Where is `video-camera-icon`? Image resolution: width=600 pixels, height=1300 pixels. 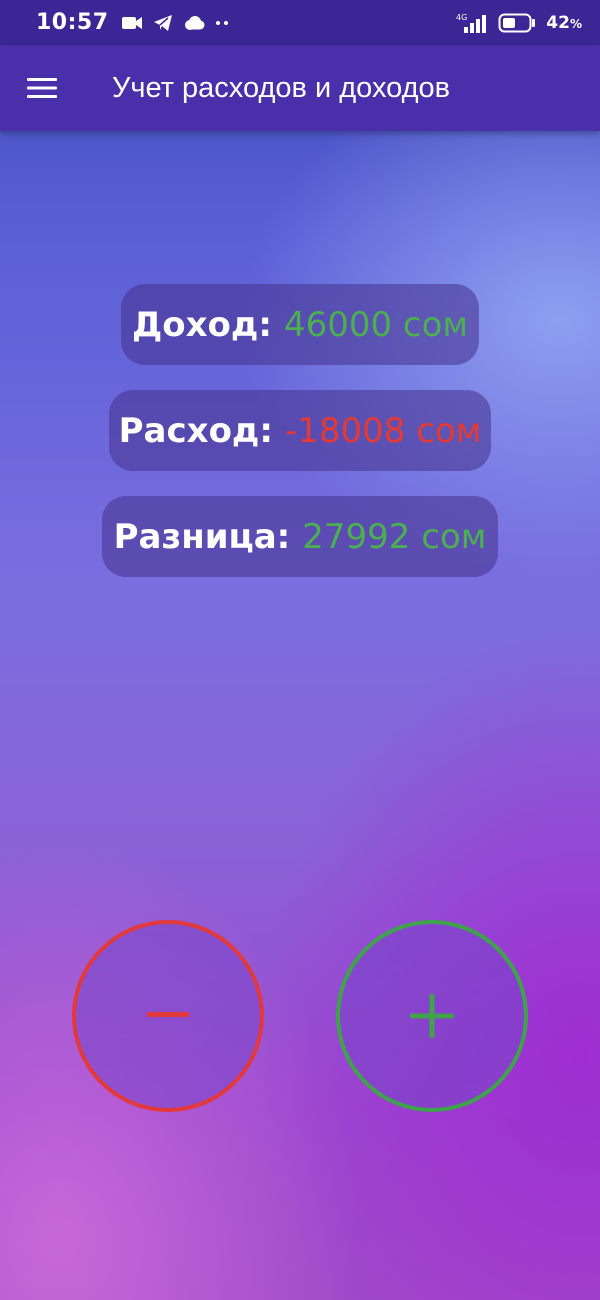 video-camera-icon is located at coordinates (131, 22).